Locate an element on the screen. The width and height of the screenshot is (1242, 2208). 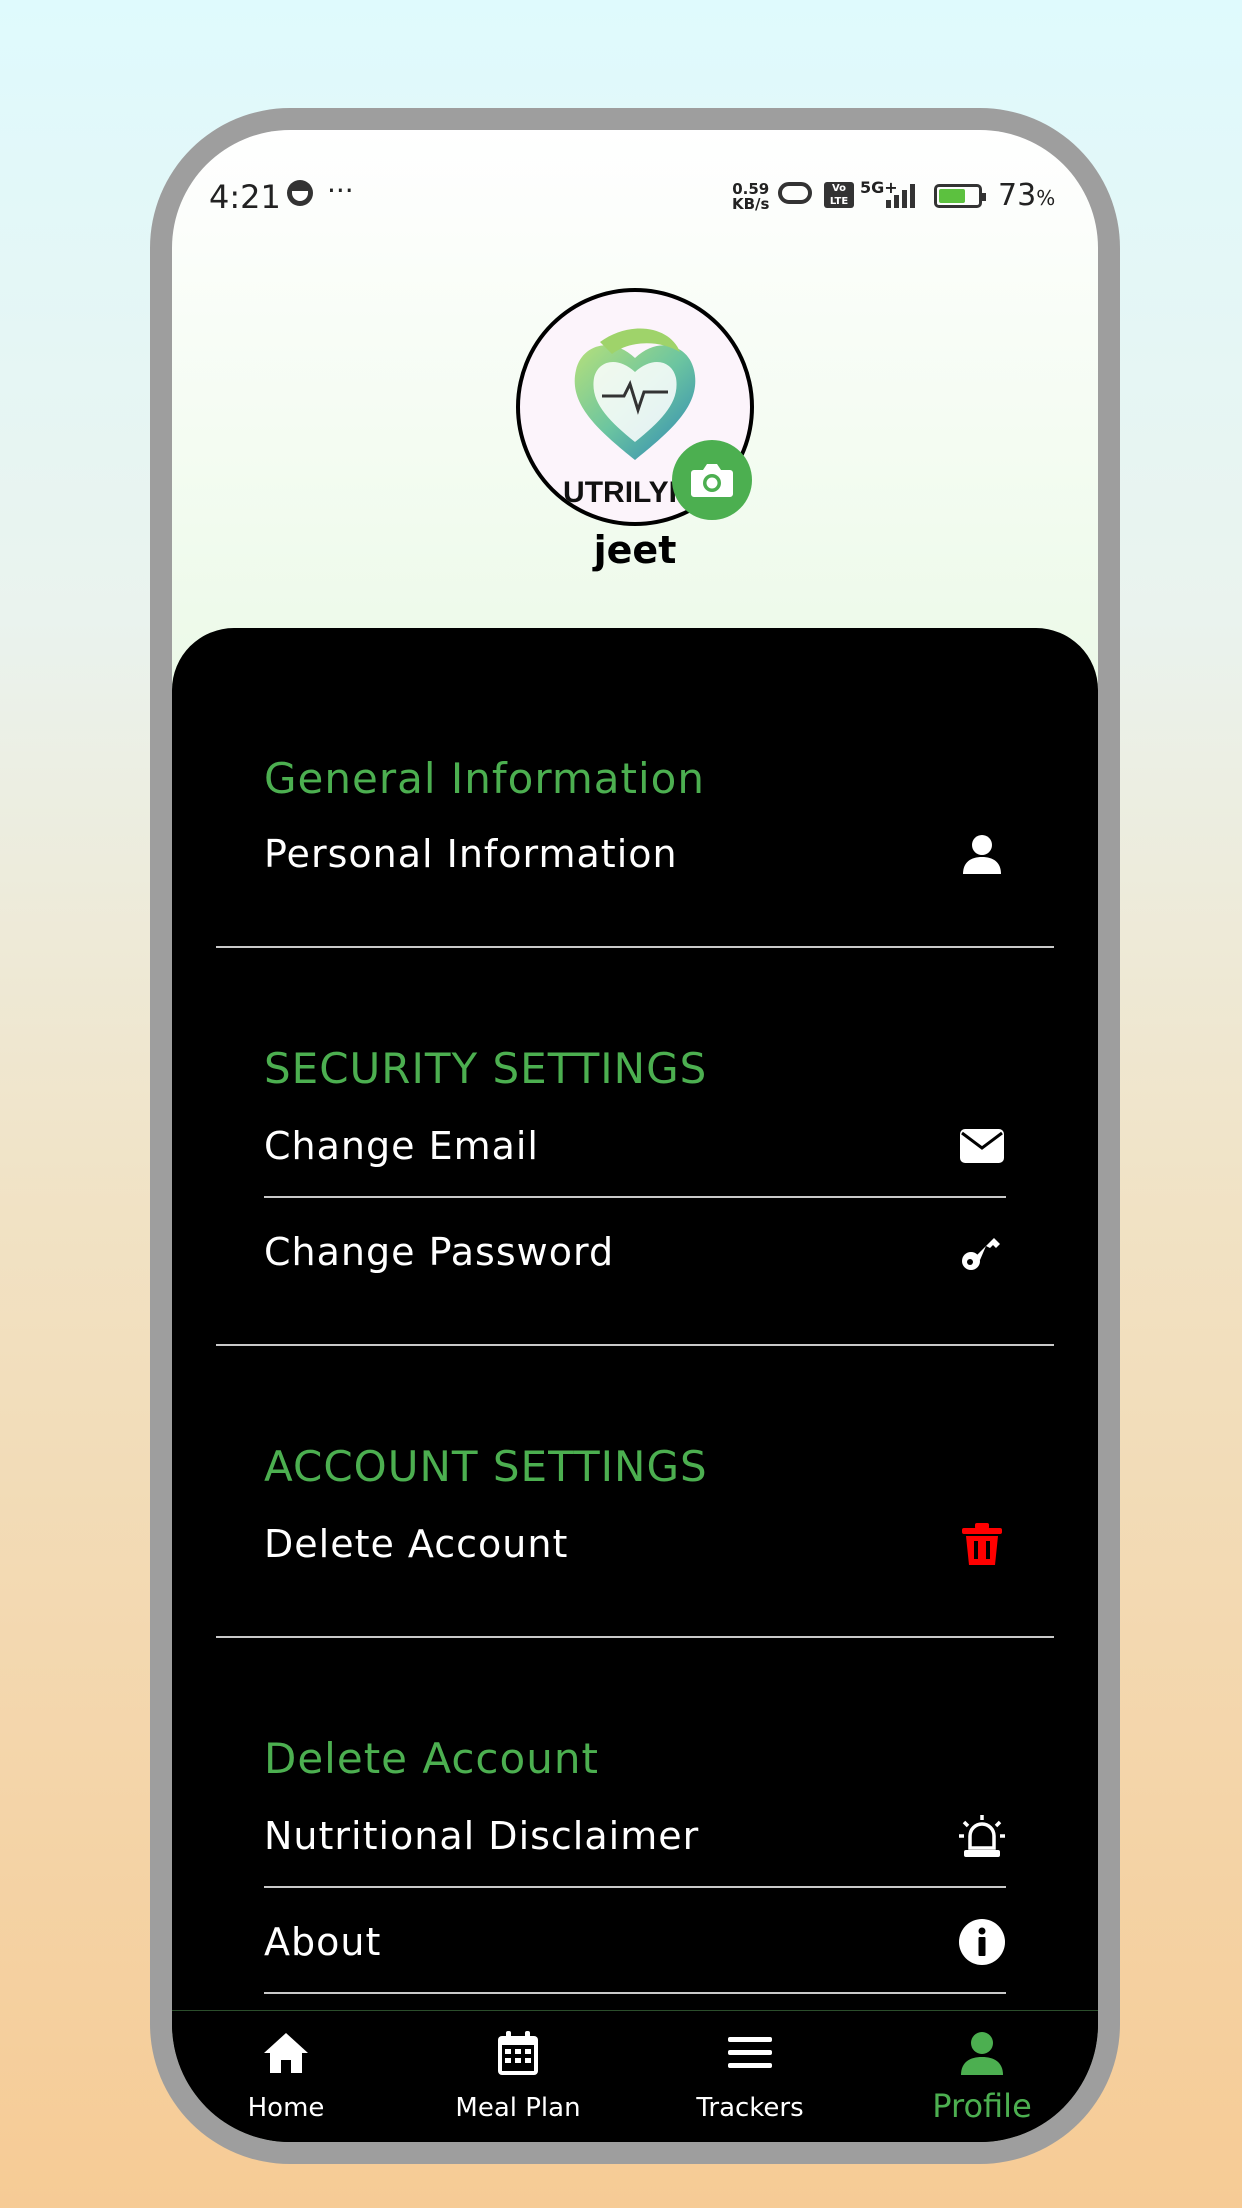
nav-home: Home is located at coordinates (286, 2076).